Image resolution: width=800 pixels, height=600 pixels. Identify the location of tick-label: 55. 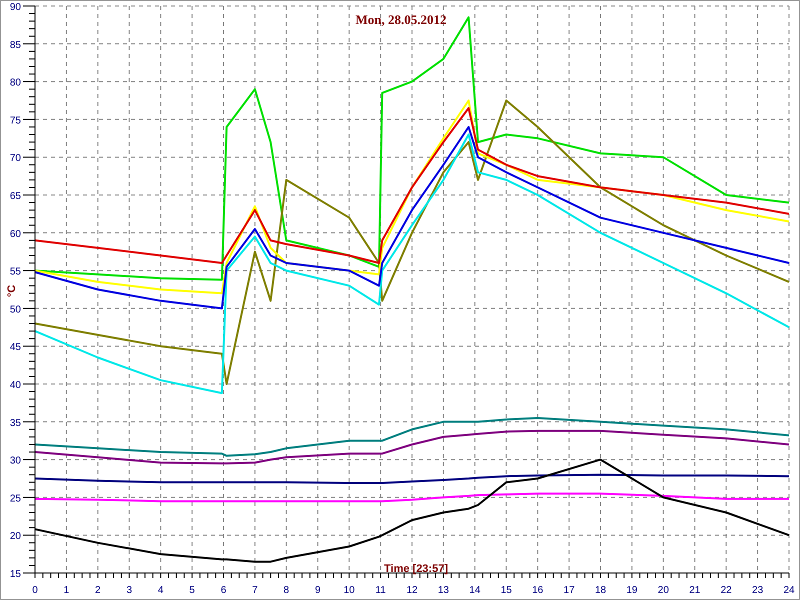
(15, 272).